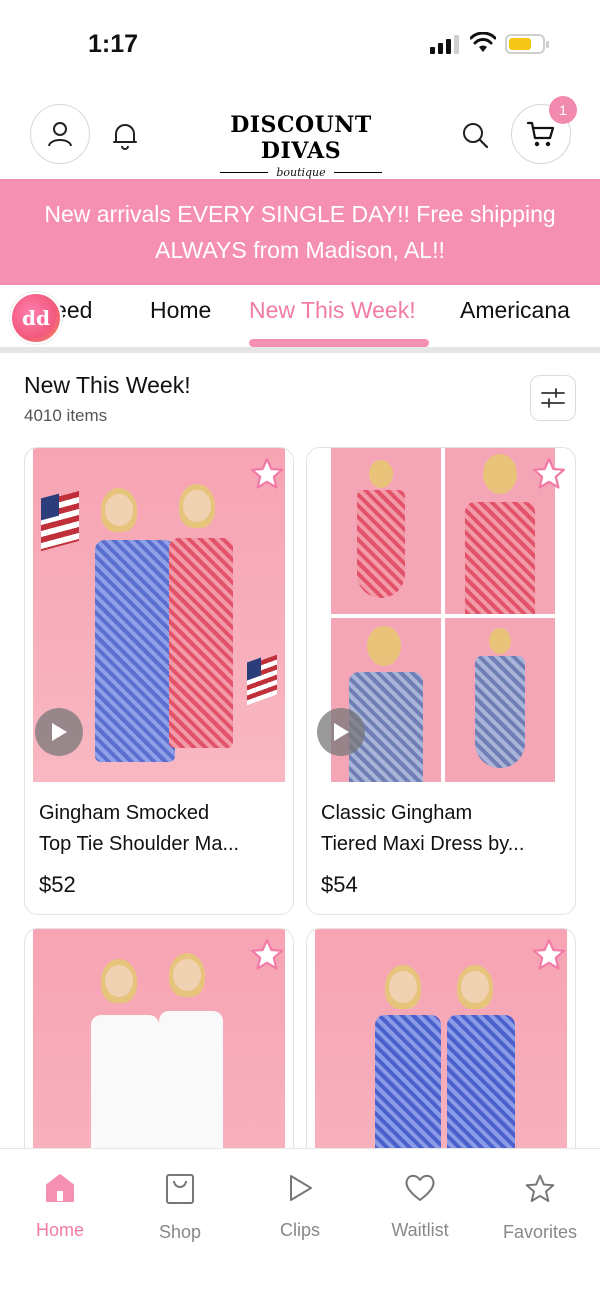 This screenshot has width=600, height=1299. What do you see at coordinates (339, 884) in the screenshot?
I see `product-price: $54` at bounding box center [339, 884].